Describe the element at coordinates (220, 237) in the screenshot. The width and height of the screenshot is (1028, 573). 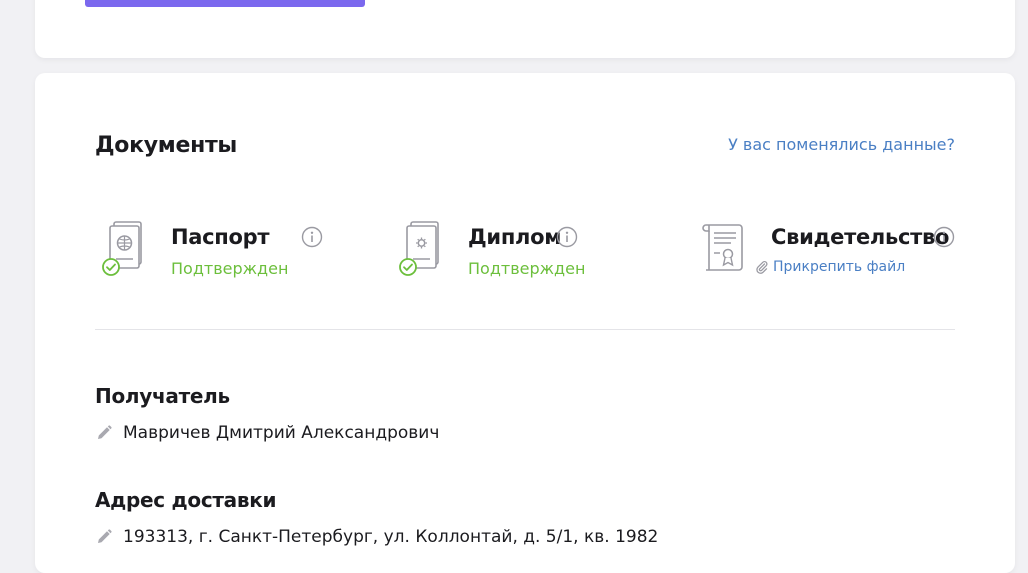
I see `document-name: Паспорт` at that location.